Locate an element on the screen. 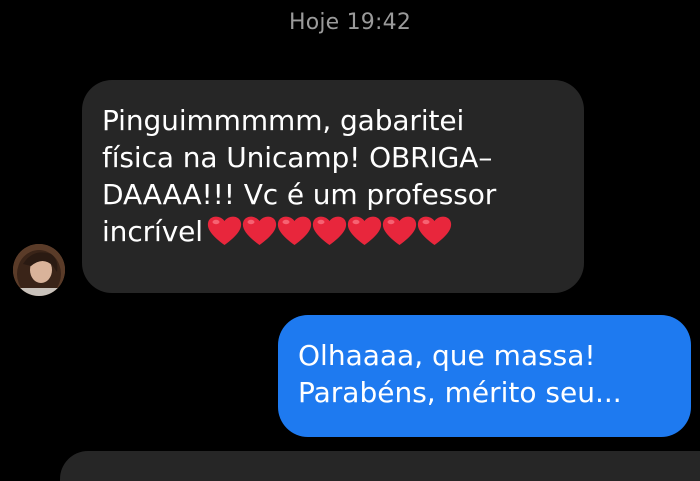 This screenshot has height=481, width=700. avatar is located at coordinates (39, 270).